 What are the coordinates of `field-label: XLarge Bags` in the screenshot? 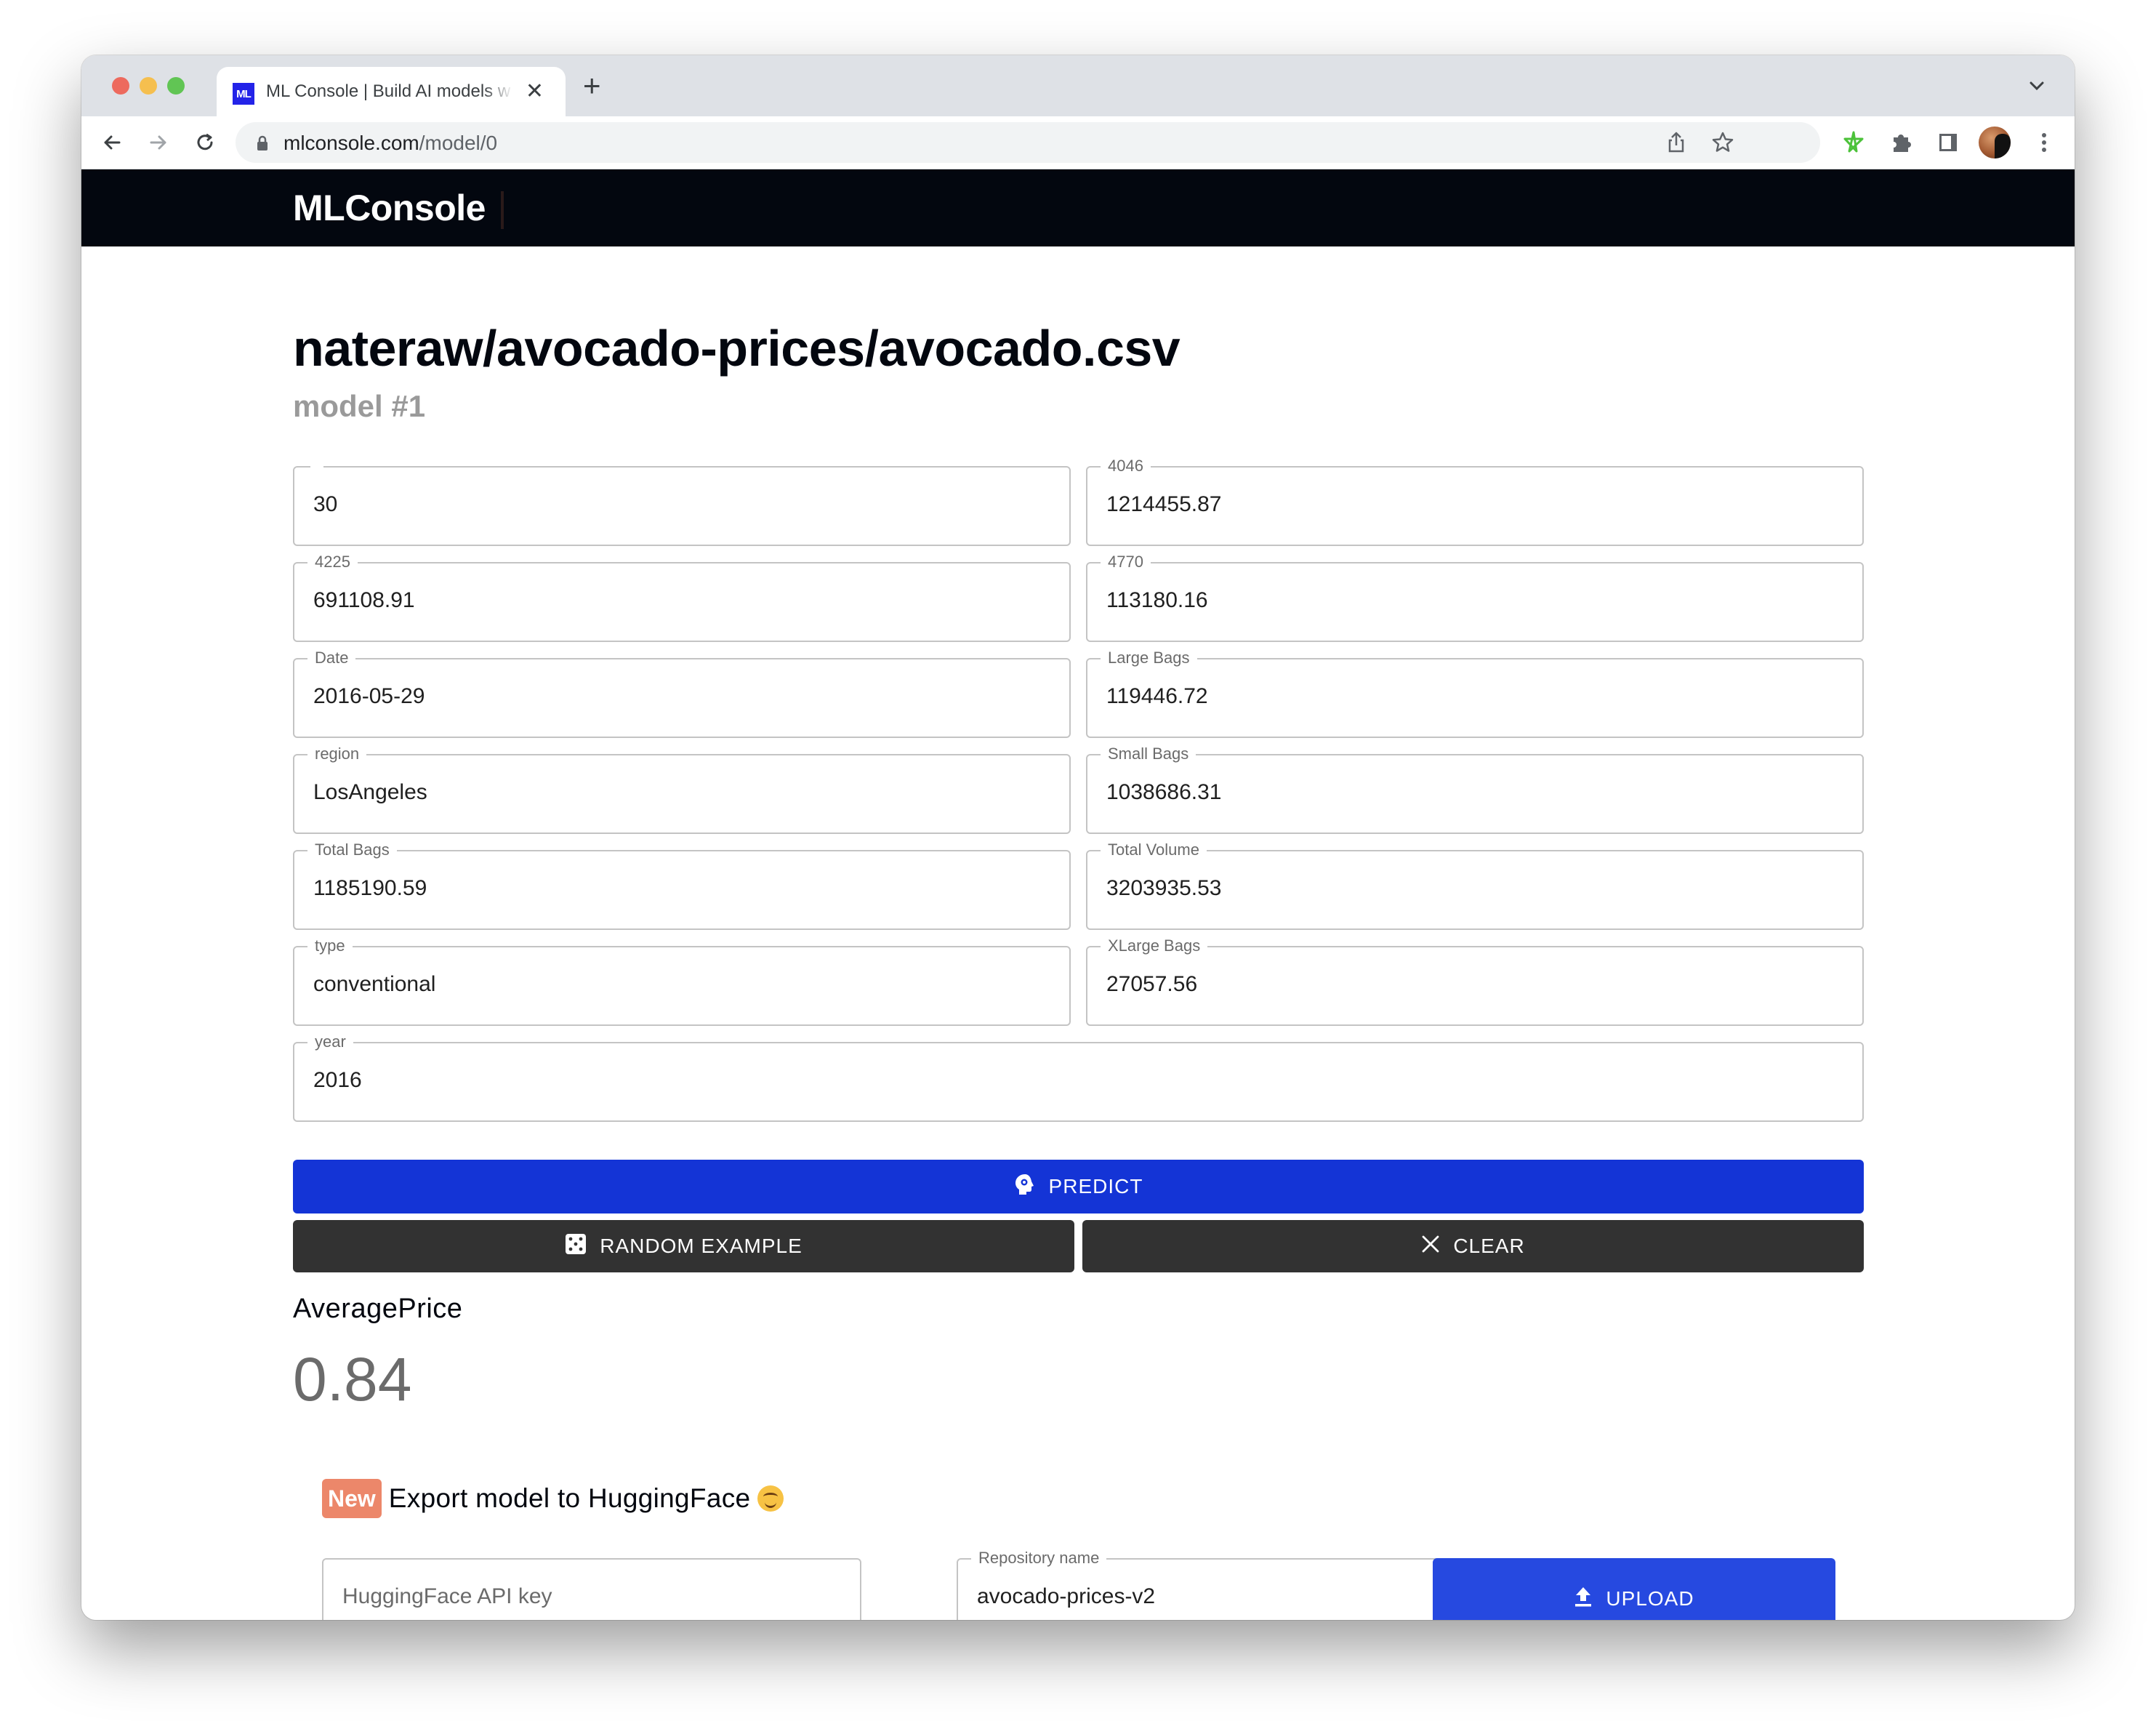 It's located at (1154, 946).